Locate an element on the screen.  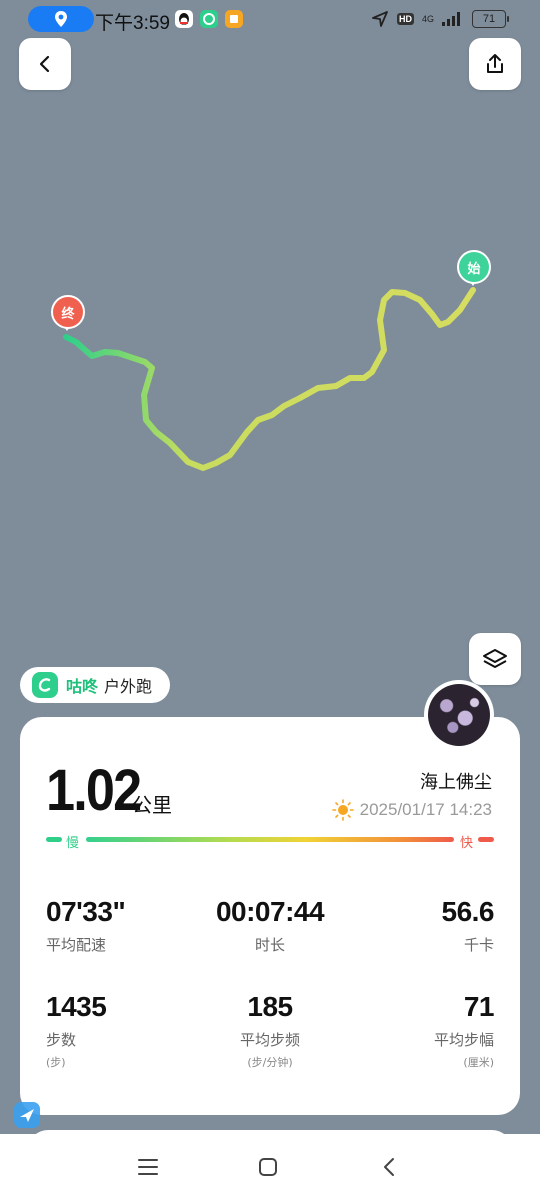
stat-label: 平均步幅 is located at coordinates (463, 1040).